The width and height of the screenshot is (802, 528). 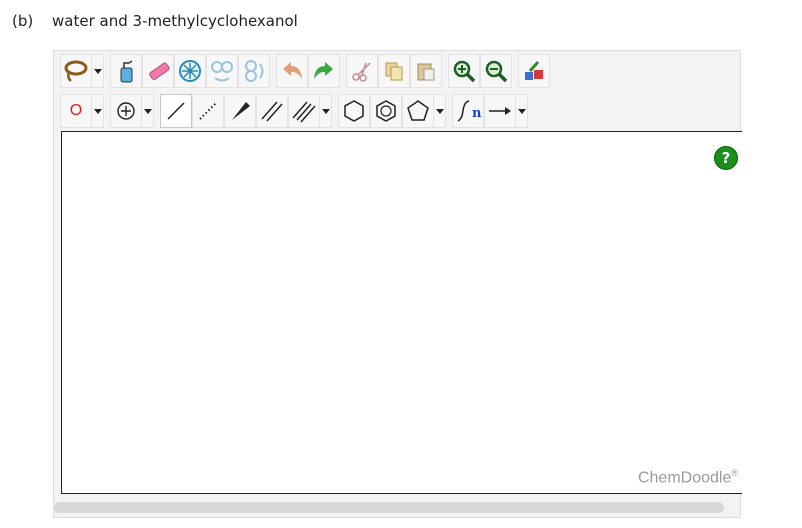 I want to click on copy-button, so click(x=394, y=71).